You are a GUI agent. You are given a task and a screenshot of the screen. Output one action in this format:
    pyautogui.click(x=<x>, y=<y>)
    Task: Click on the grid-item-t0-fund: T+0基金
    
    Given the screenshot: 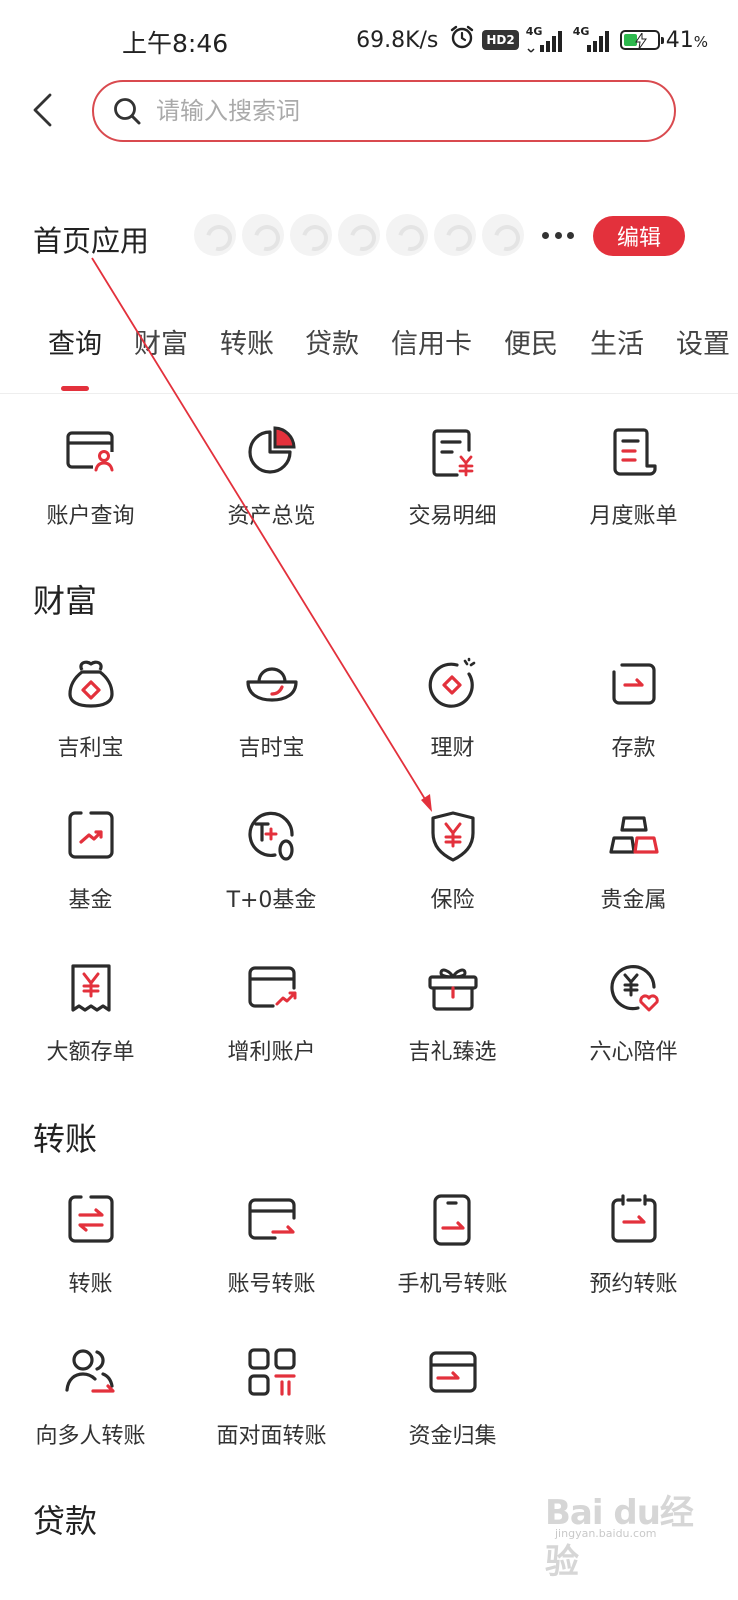 What is the action you would take?
    pyautogui.click(x=271, y=873)
    